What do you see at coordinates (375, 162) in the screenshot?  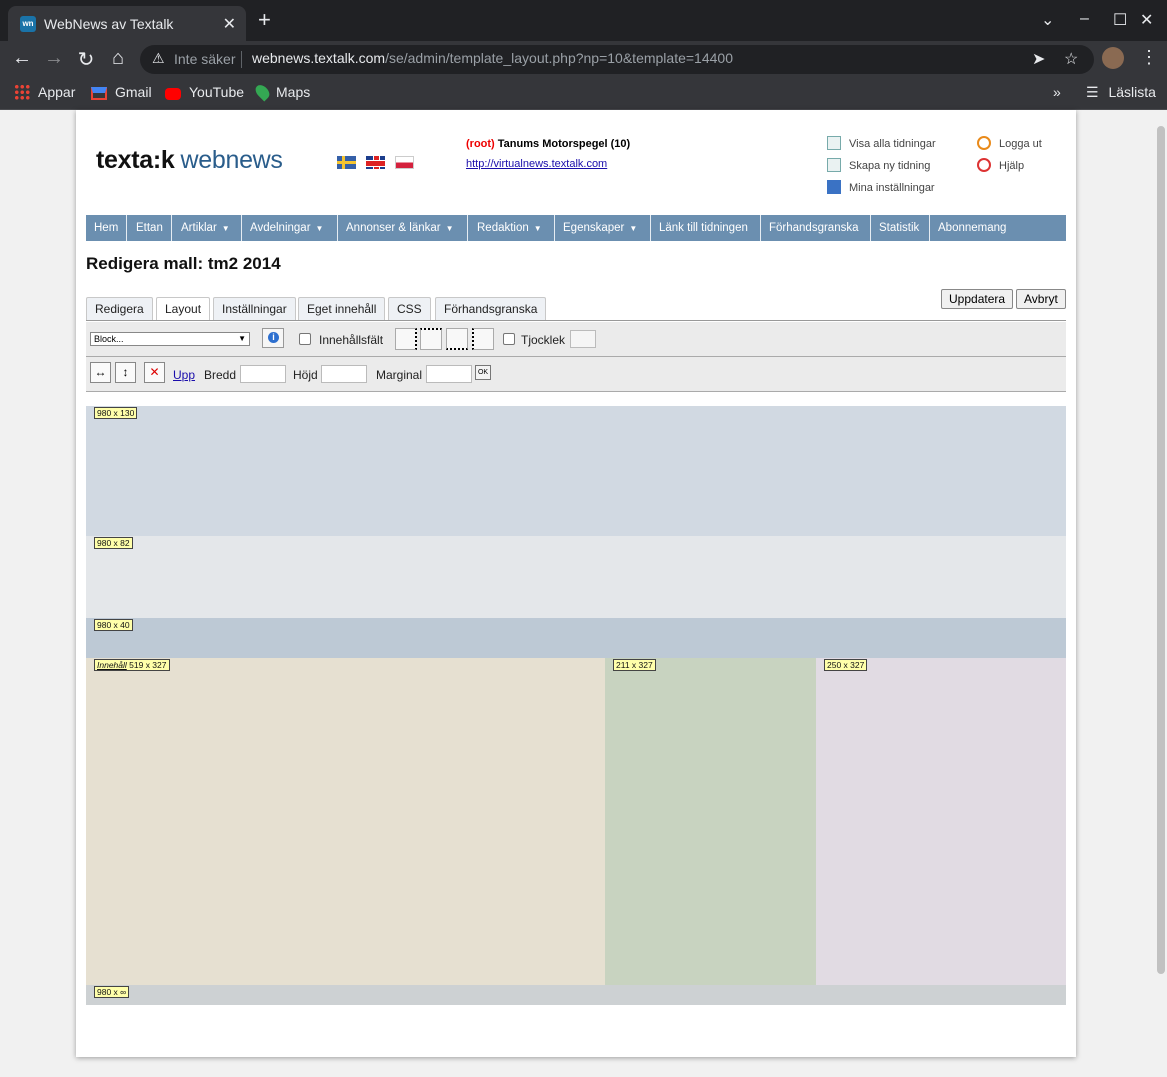 I see `uk-flag-icon` at bounding box center [375, 162].